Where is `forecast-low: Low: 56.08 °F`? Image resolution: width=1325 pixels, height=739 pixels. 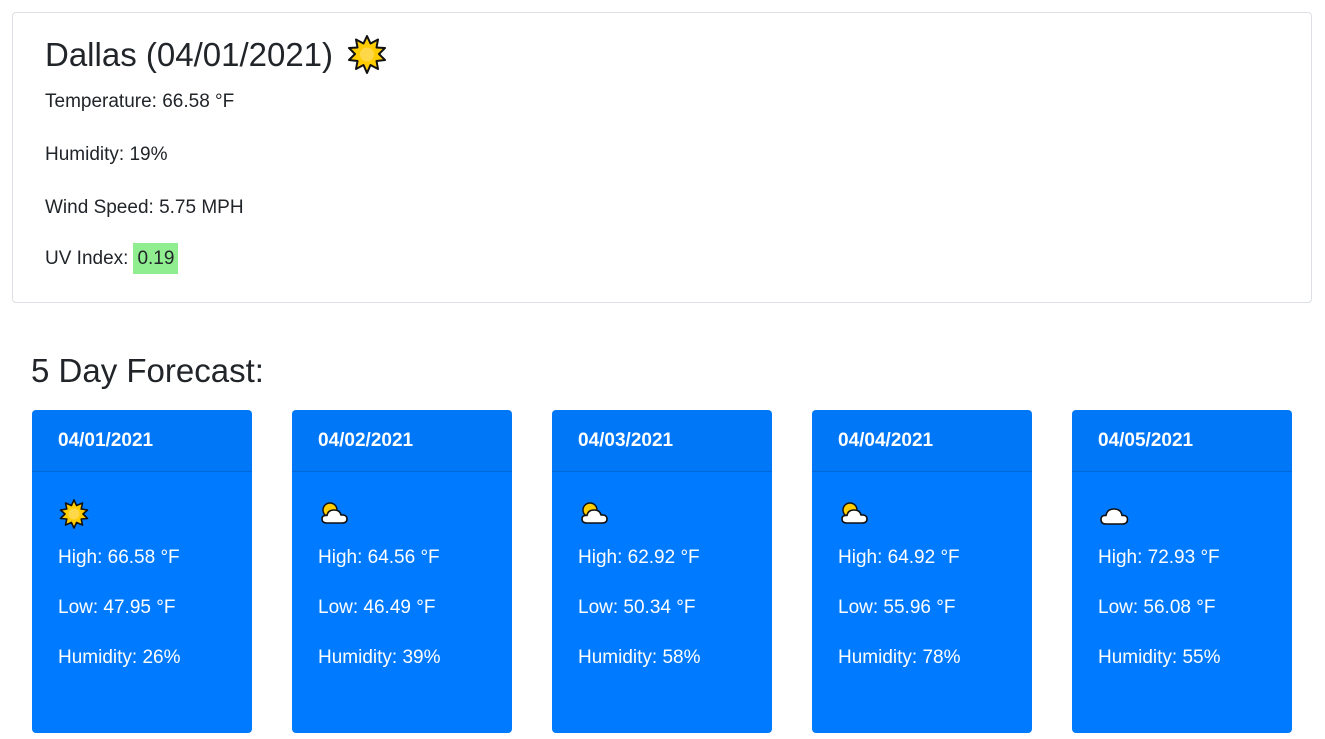
forecast-low: Low: 56.08 °F is located at coordinates (1157, 607).